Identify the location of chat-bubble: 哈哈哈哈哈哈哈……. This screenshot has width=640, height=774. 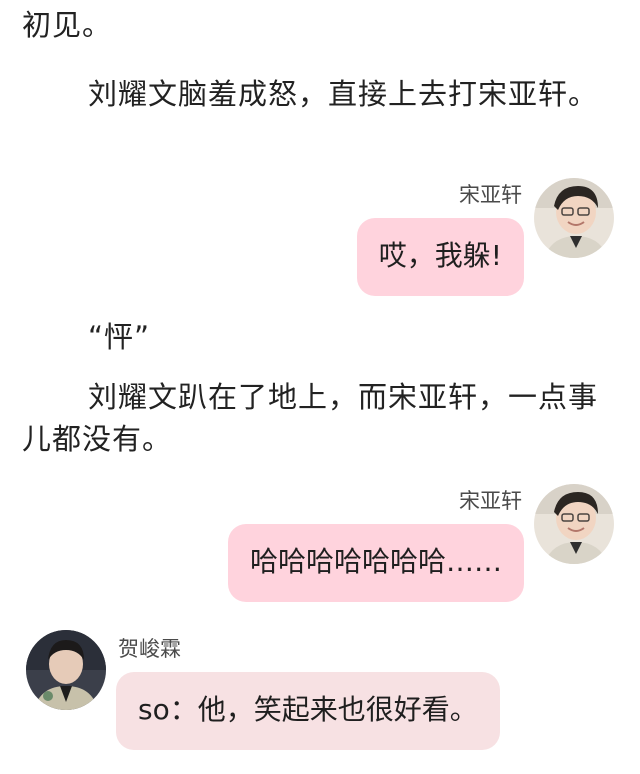
(375, 563).